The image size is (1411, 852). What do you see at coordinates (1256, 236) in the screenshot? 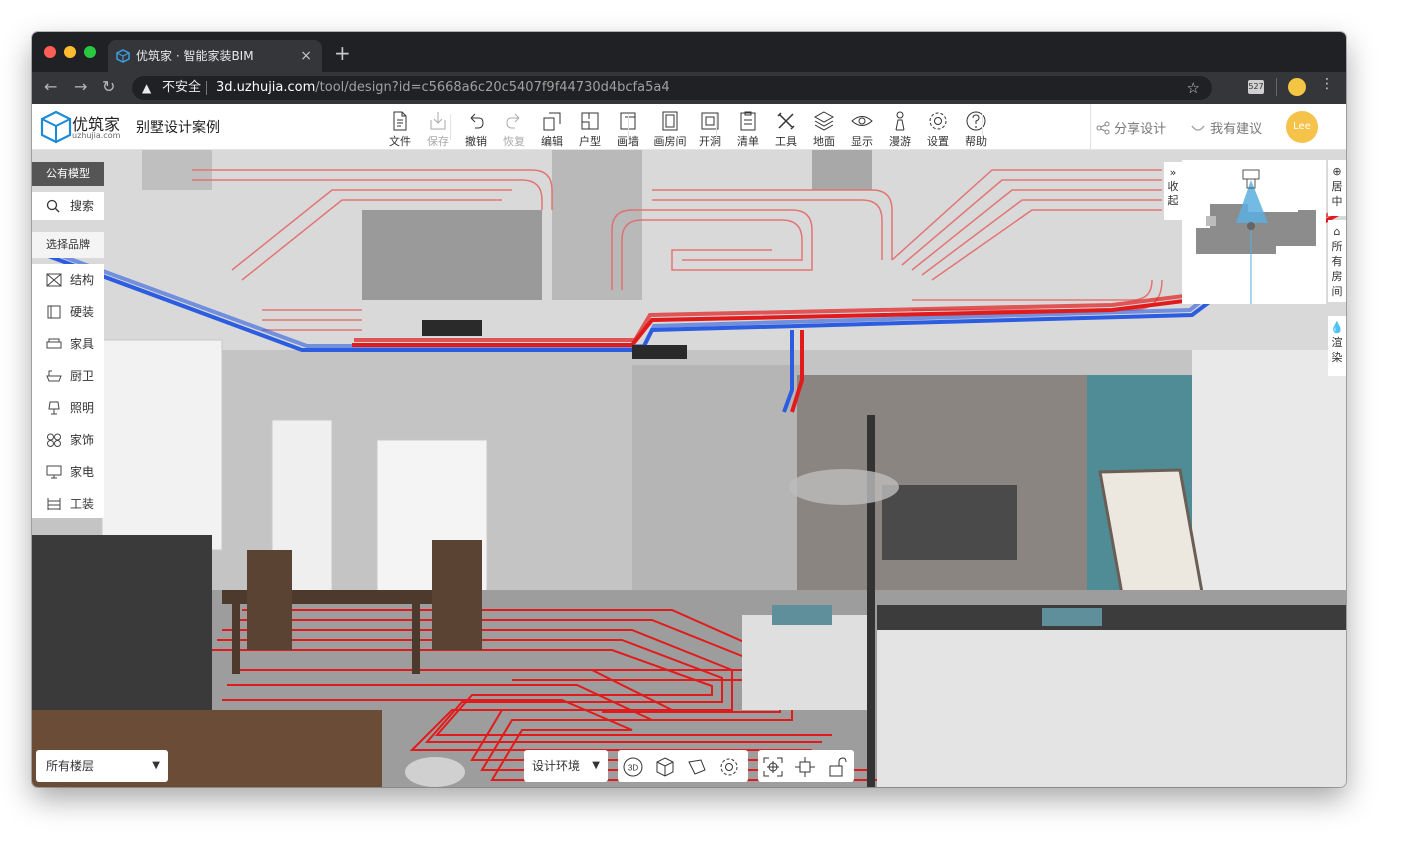
I see `minimap-floorplan` at bounding box center [1256, 236].